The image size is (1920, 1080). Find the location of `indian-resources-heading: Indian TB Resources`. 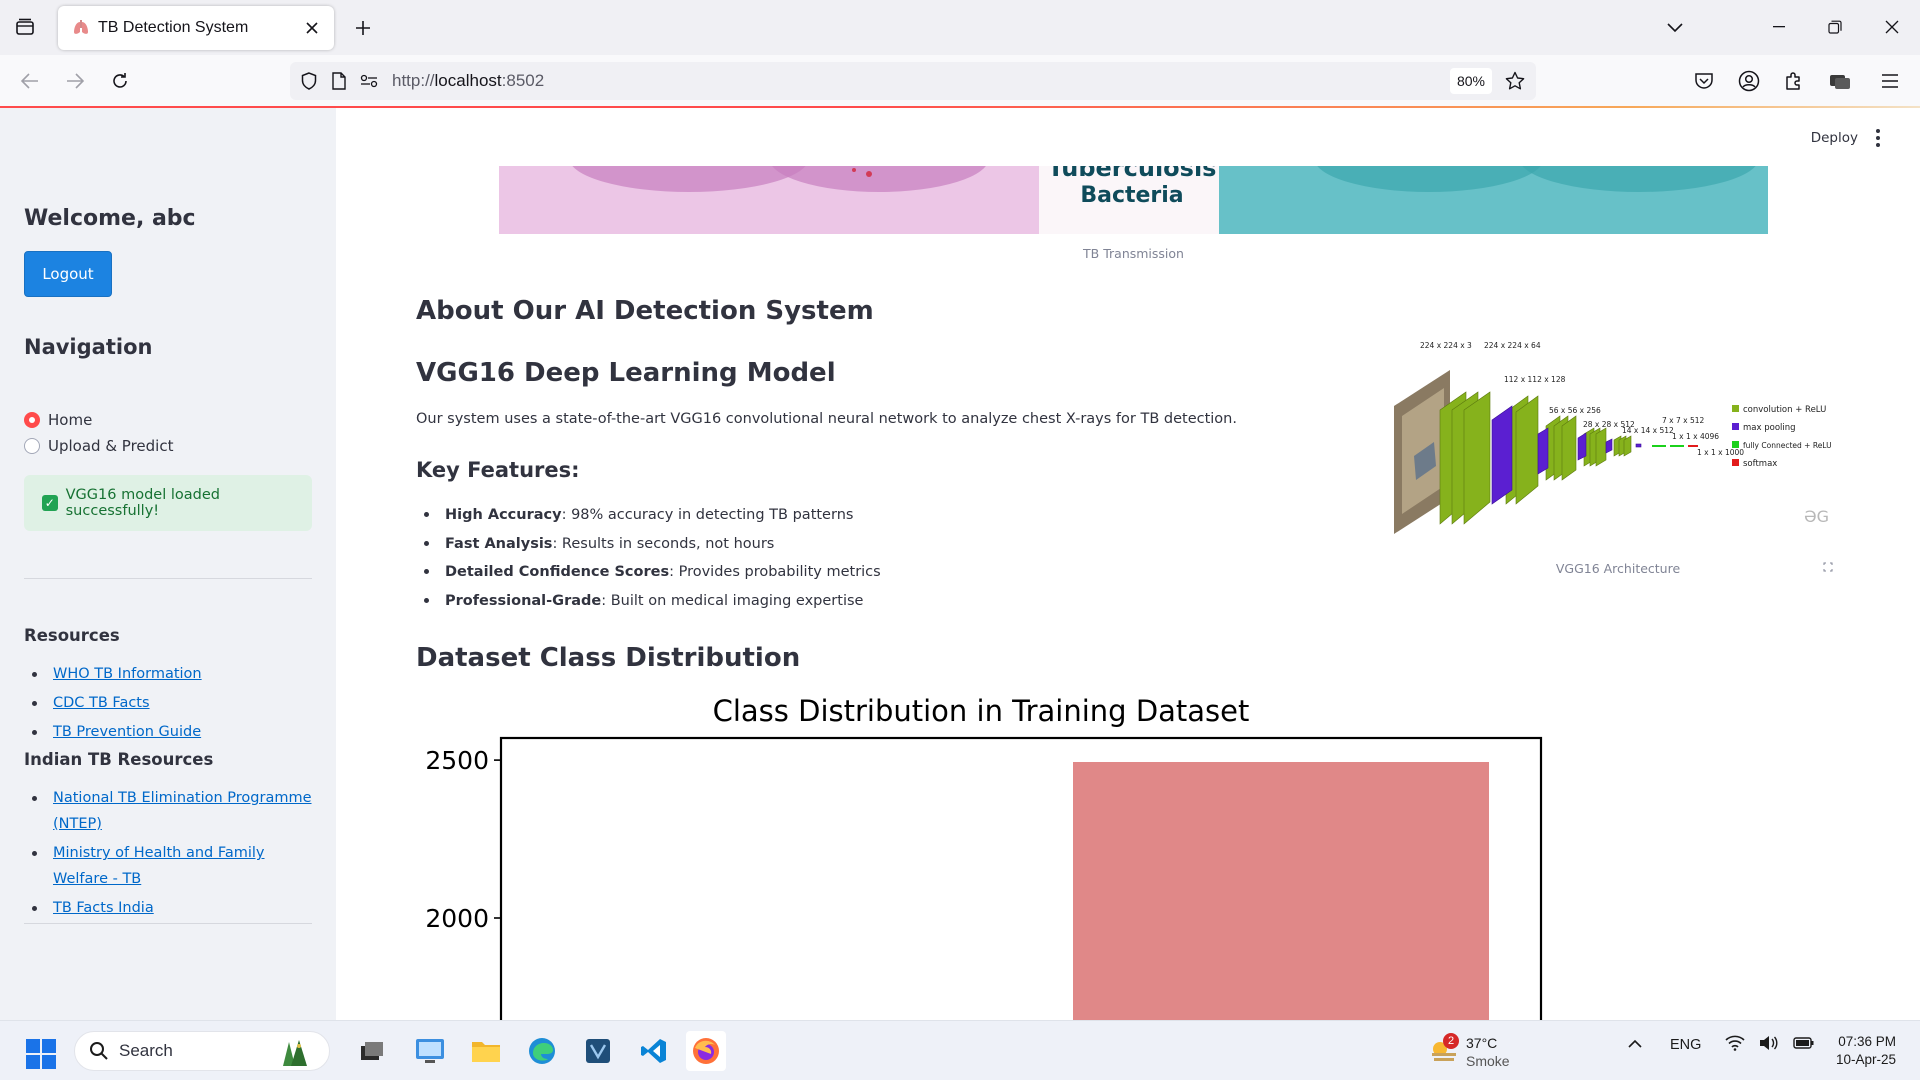

indian-resources-heading: Indian TB Resources is located at coordinates (119, 759).